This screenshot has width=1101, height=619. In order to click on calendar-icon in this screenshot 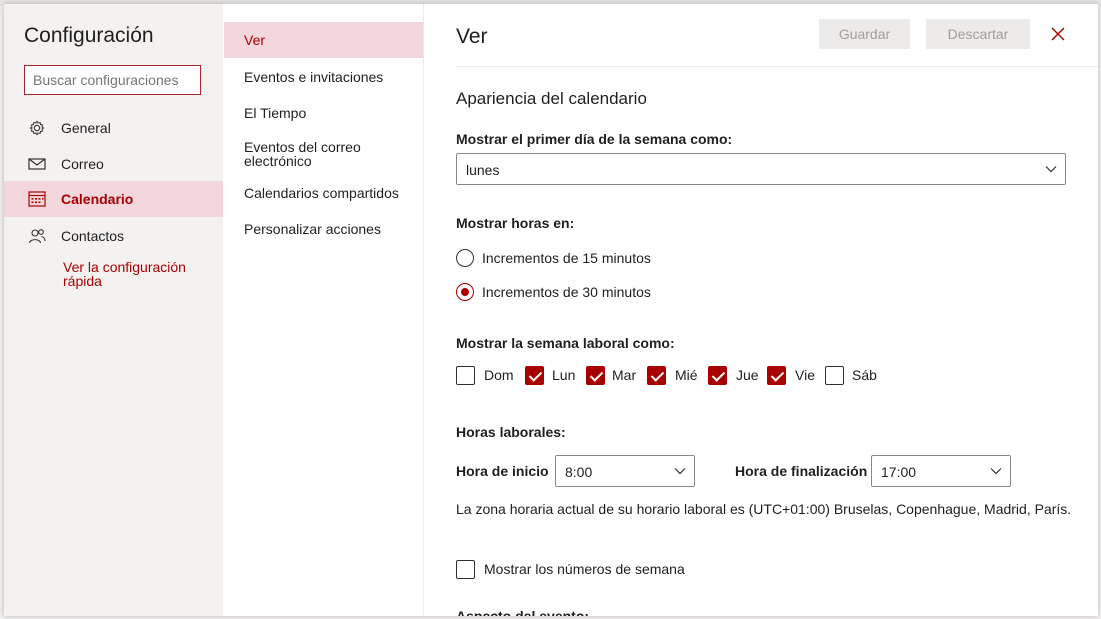, I will do `click(37, 199)`.